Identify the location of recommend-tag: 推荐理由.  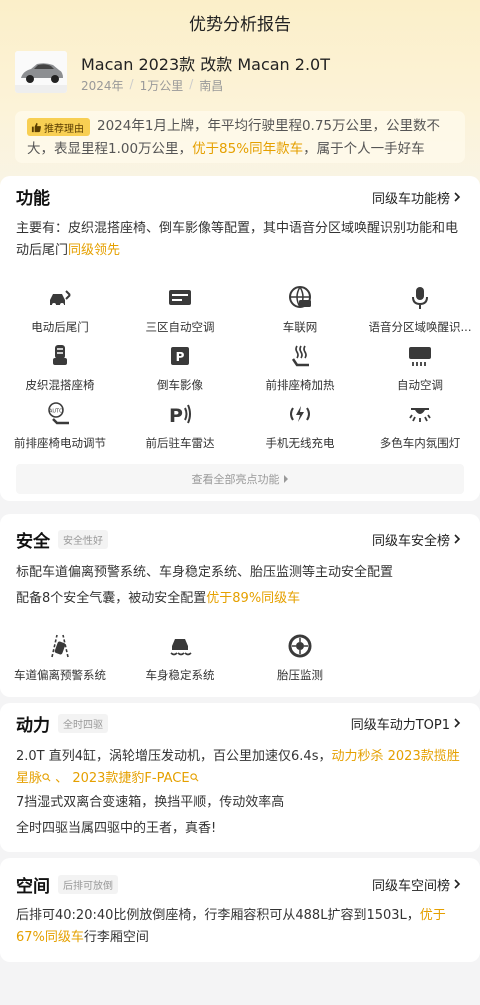
(58, 127).